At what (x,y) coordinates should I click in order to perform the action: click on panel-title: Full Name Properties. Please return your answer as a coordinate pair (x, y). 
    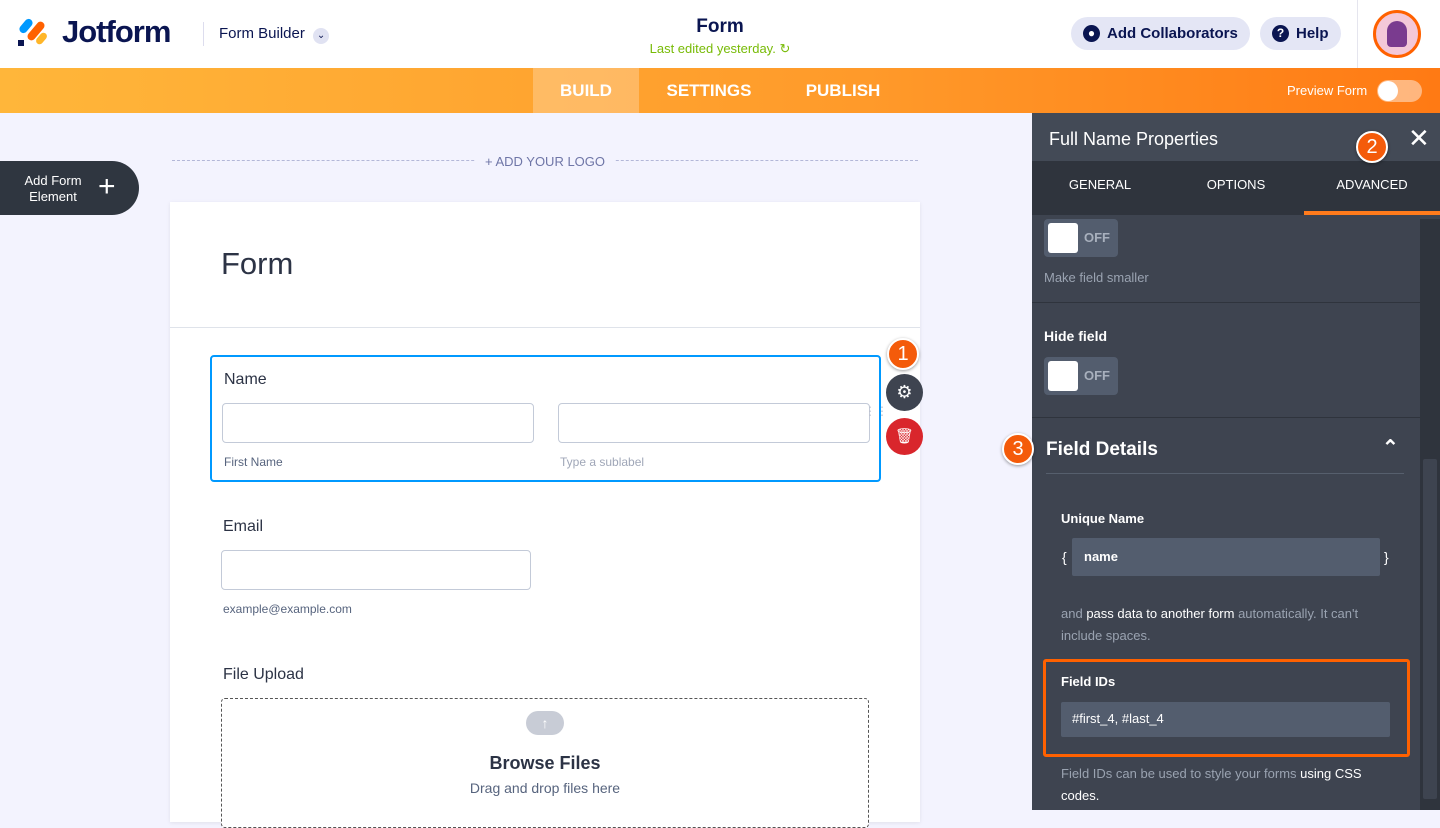
    Looking at the image, I should click on (1134, 139).